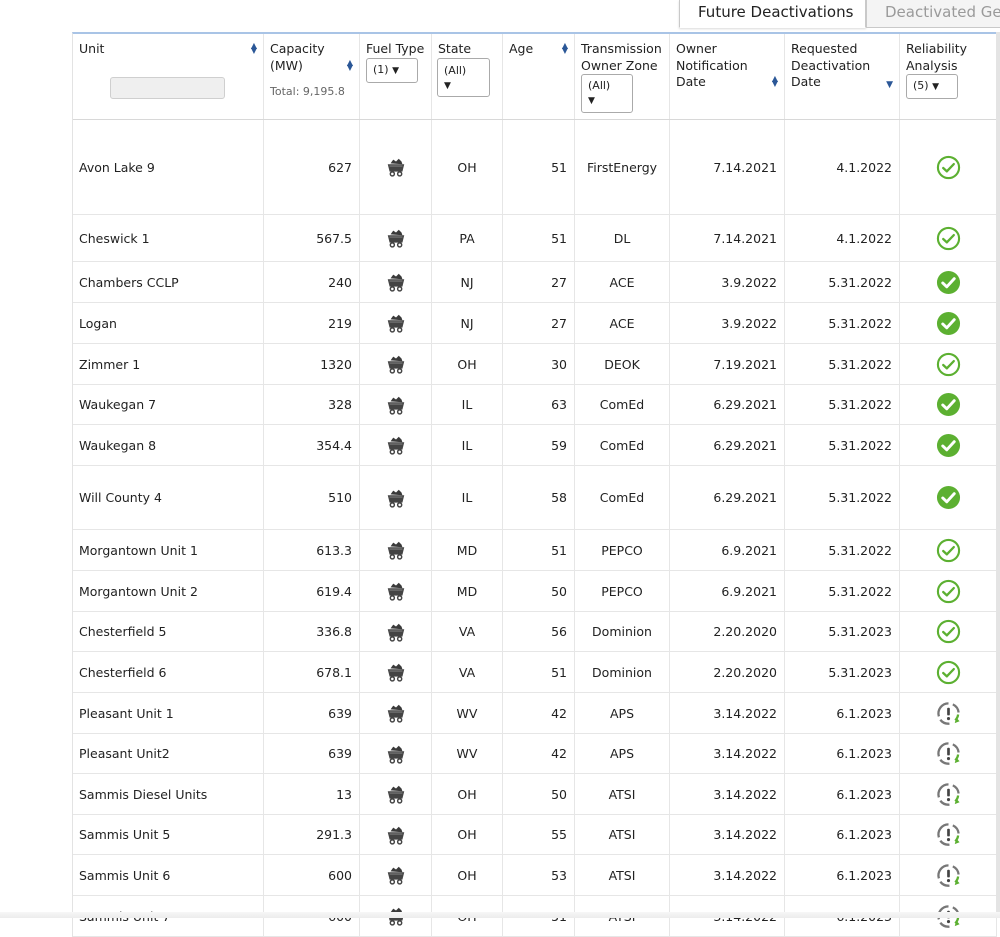 Image resolution: width=1000 pixels, height=937 pixels. What do you see at coordinates (463, 77) in the screenshot?
I see `state-filter-dropdown: (All) ▼` at bounding box center [463, 77].